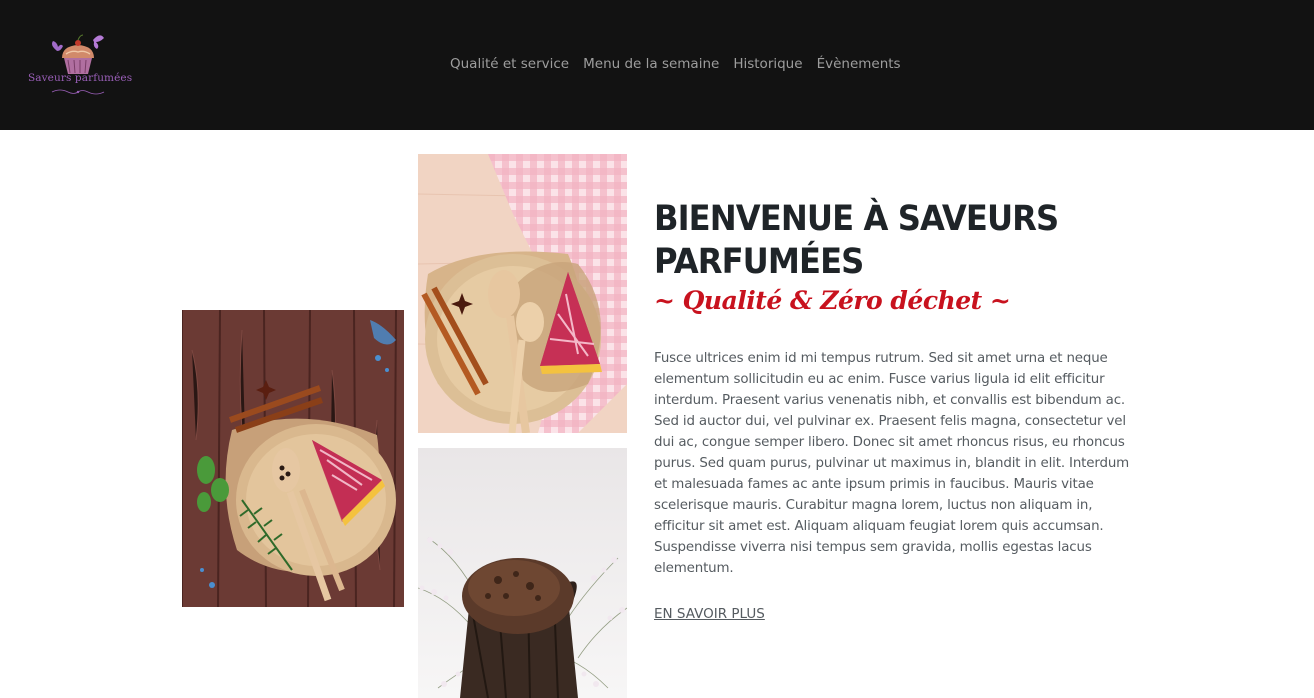 This screenshot has width=1314, height=698. I want to click on logo-flourish-icon, so click(78, 92).